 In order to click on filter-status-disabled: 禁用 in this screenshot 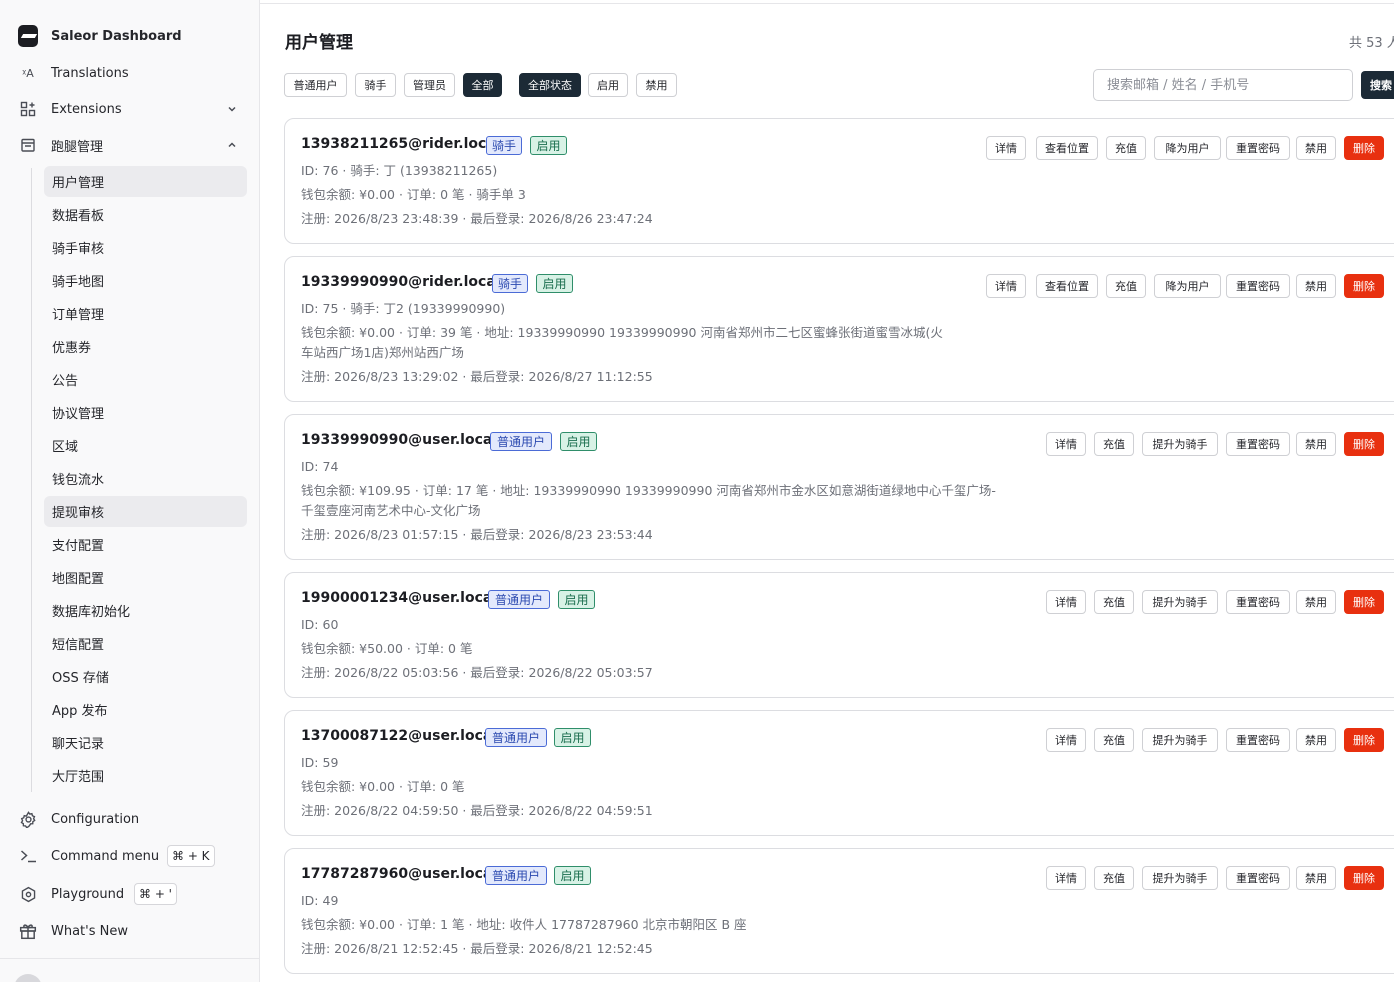, I will do `click(656, 85)`.